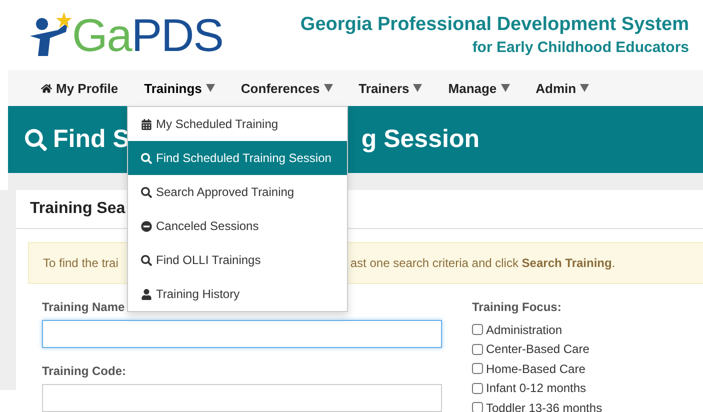  What do you see at coordinates (538, 349) in the screenshot?
I see `checkbox-label: Center-Based Care` at bounding box center [538, 349].